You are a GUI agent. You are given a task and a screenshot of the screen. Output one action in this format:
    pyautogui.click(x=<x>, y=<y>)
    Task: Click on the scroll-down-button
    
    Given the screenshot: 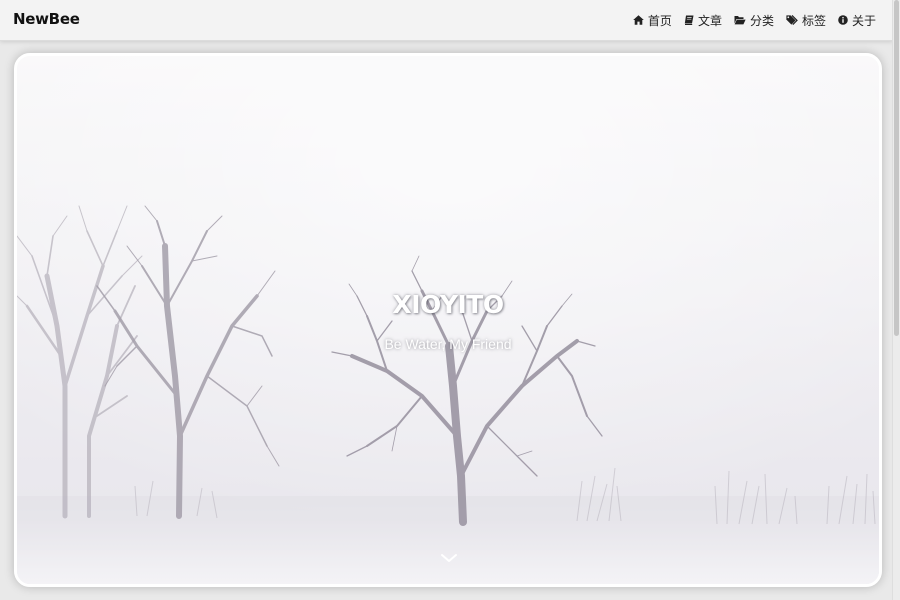 What is the action you would take?
    pyautogui.click(x=449, y=558)
    